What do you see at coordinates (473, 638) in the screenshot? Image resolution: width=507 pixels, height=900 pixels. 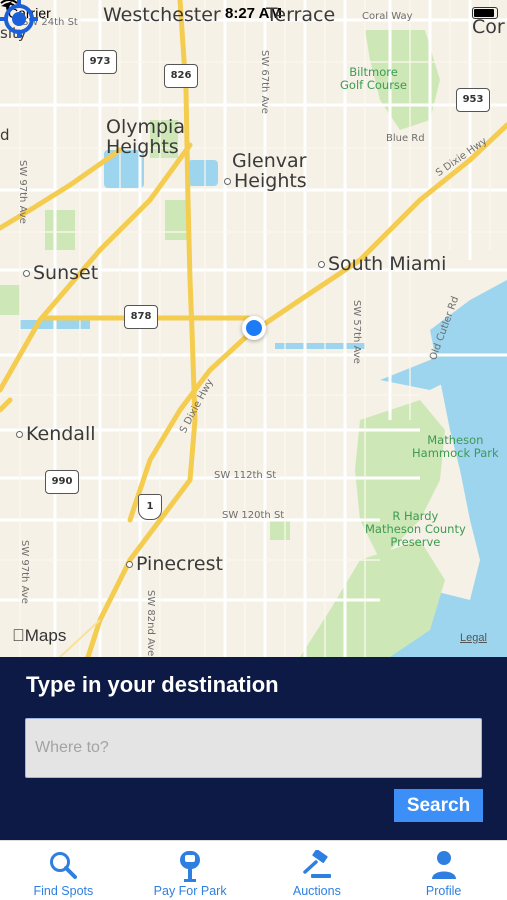 I see `legal-link: Legal` at bounding box center [473, 638].